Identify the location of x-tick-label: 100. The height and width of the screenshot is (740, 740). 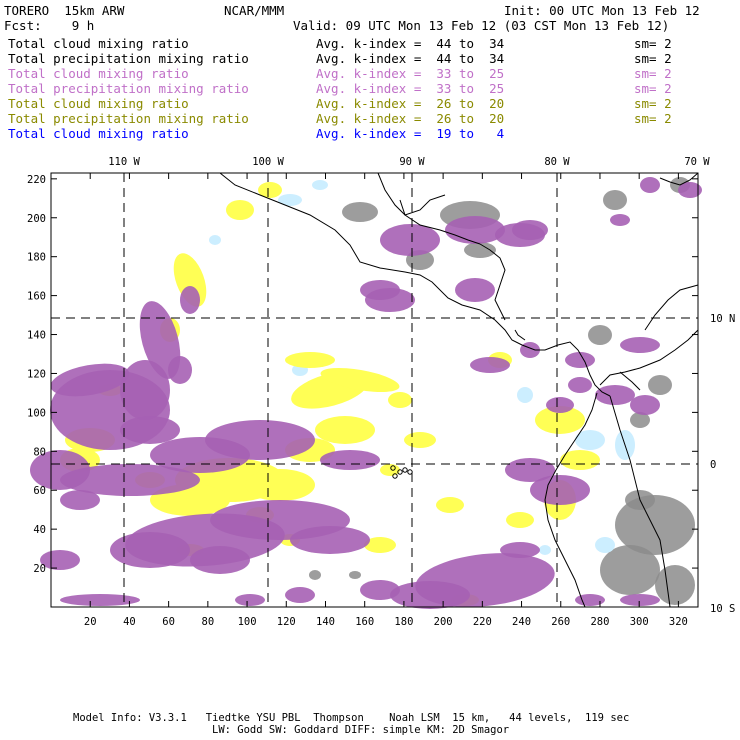
(247, 622).